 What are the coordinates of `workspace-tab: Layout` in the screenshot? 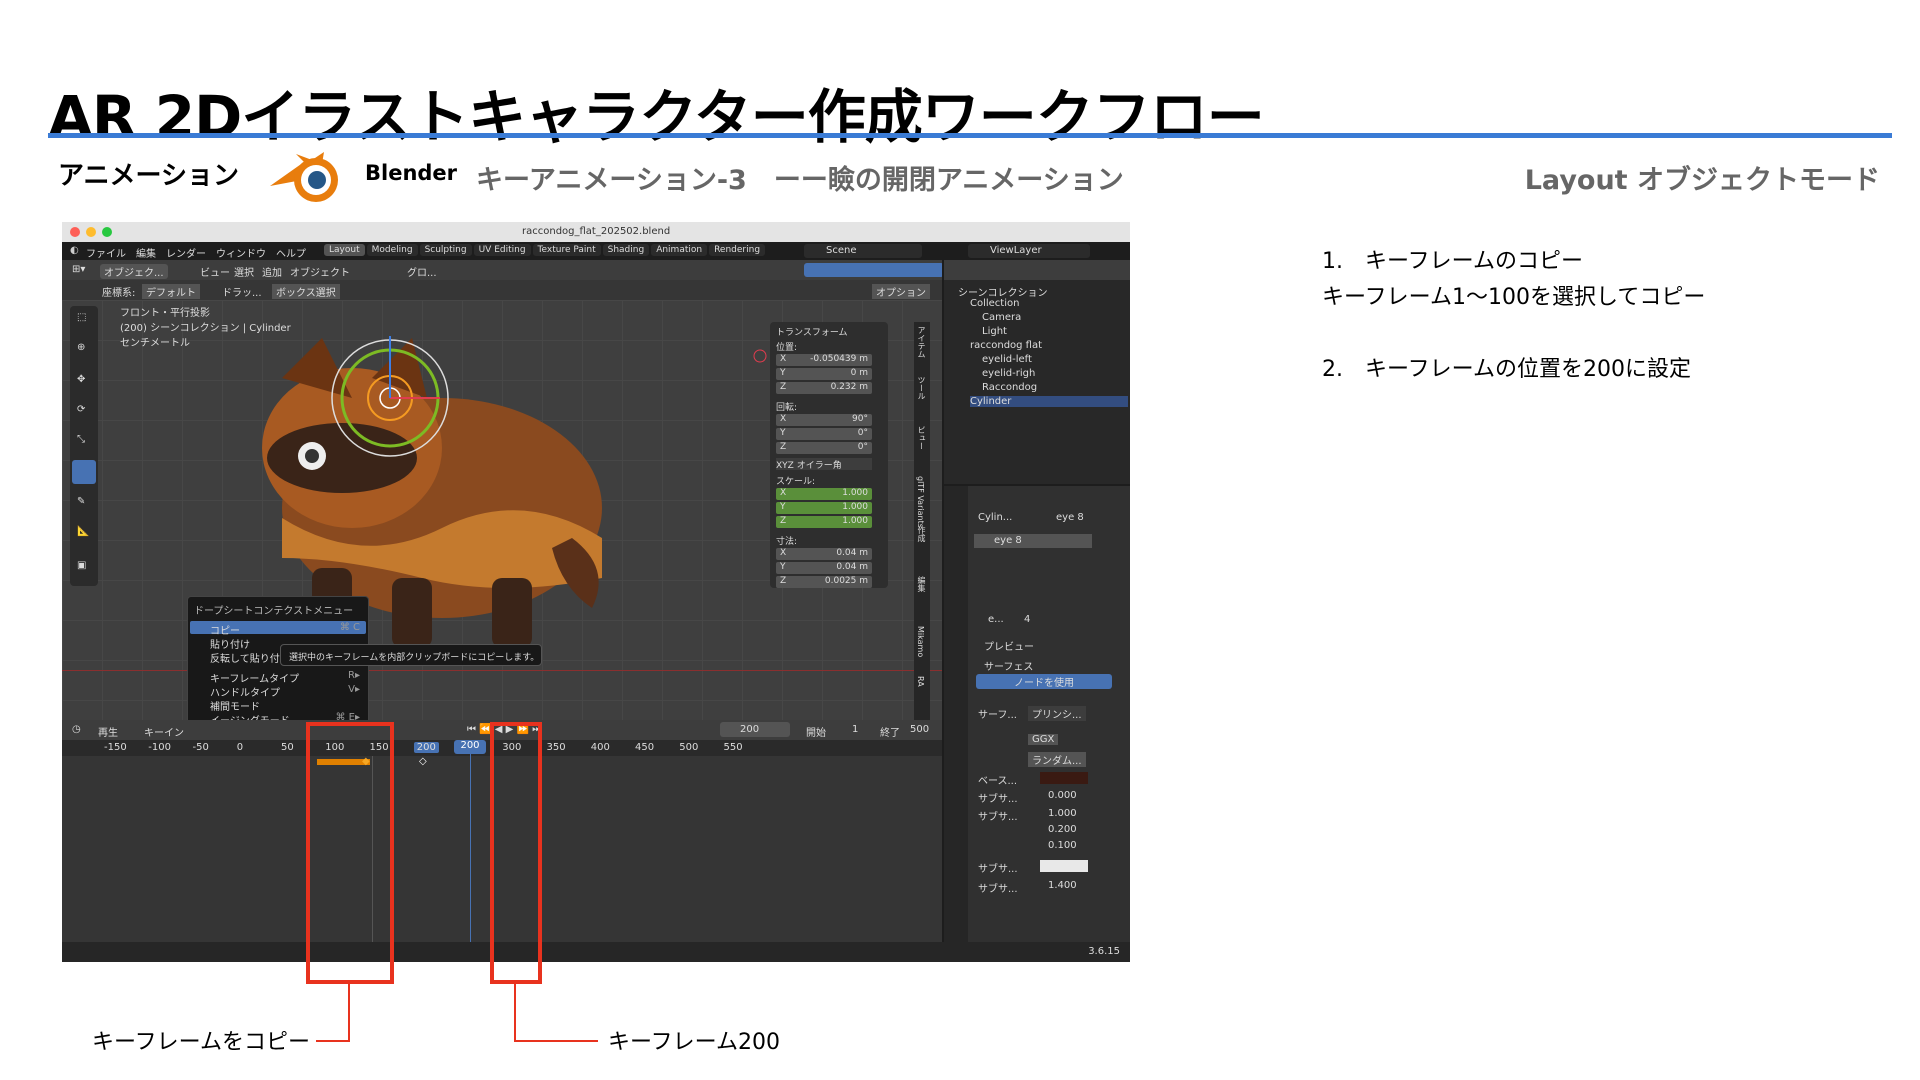 It's located at (344, 250).